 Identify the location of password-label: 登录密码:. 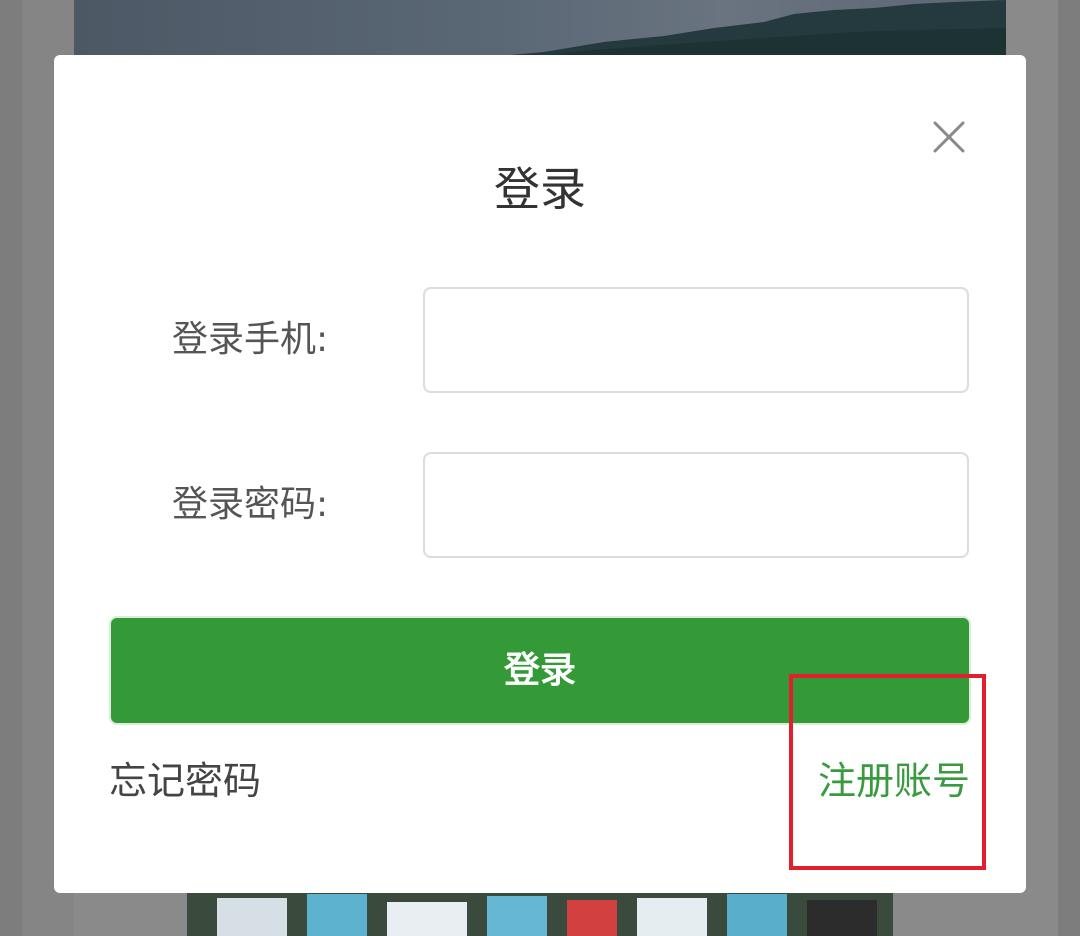
(250, 504).